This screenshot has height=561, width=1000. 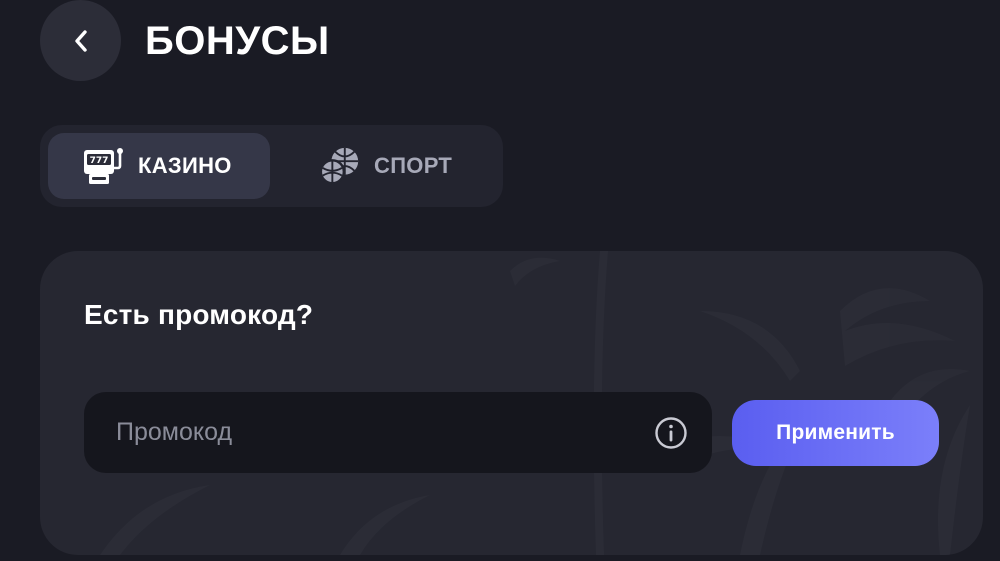 I want to click on page-title: БОНУСЫ, so click(x=237, y=41).